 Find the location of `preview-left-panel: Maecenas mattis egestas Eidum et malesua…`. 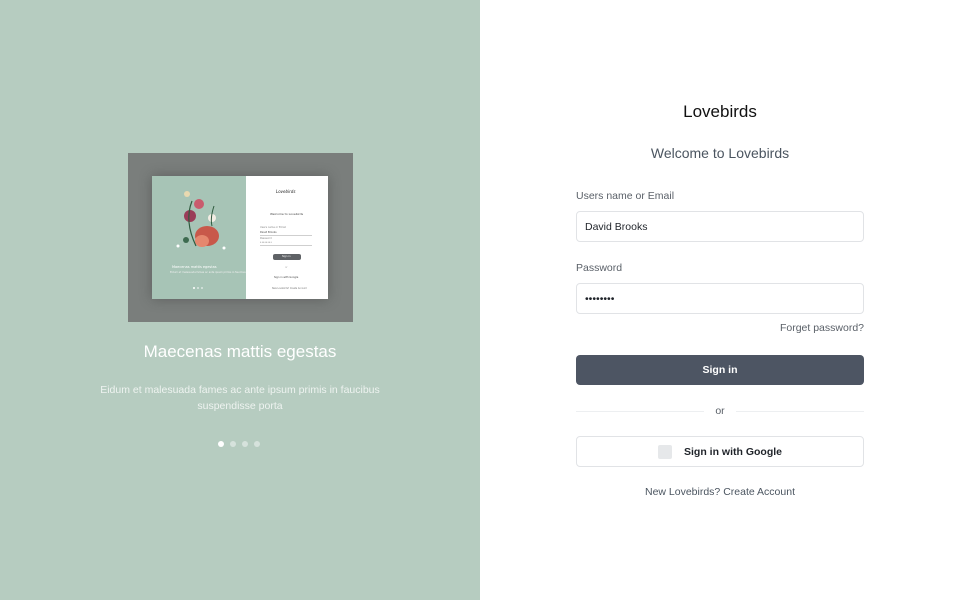

preview-left-panel: Maecenas mattis egestas Eidum et malesua… is located at coordinates (199, 237).